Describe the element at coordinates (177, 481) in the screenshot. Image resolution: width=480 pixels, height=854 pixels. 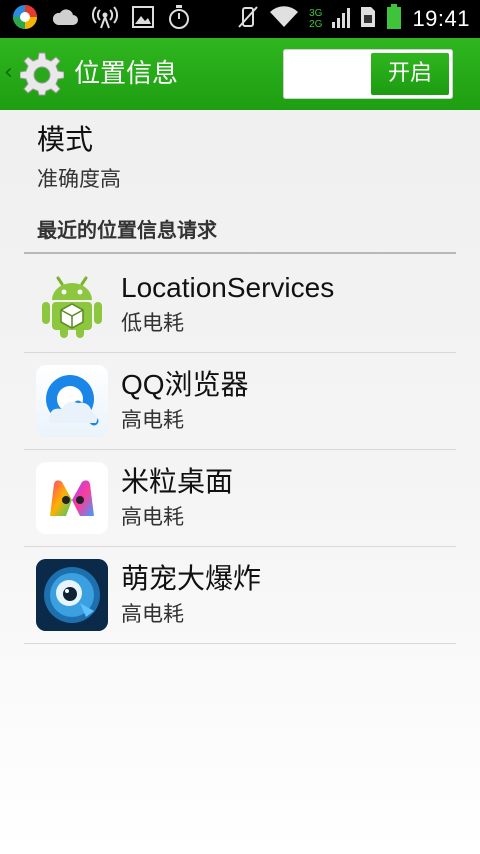
I see `app-name: 米粒桌面` at that location.